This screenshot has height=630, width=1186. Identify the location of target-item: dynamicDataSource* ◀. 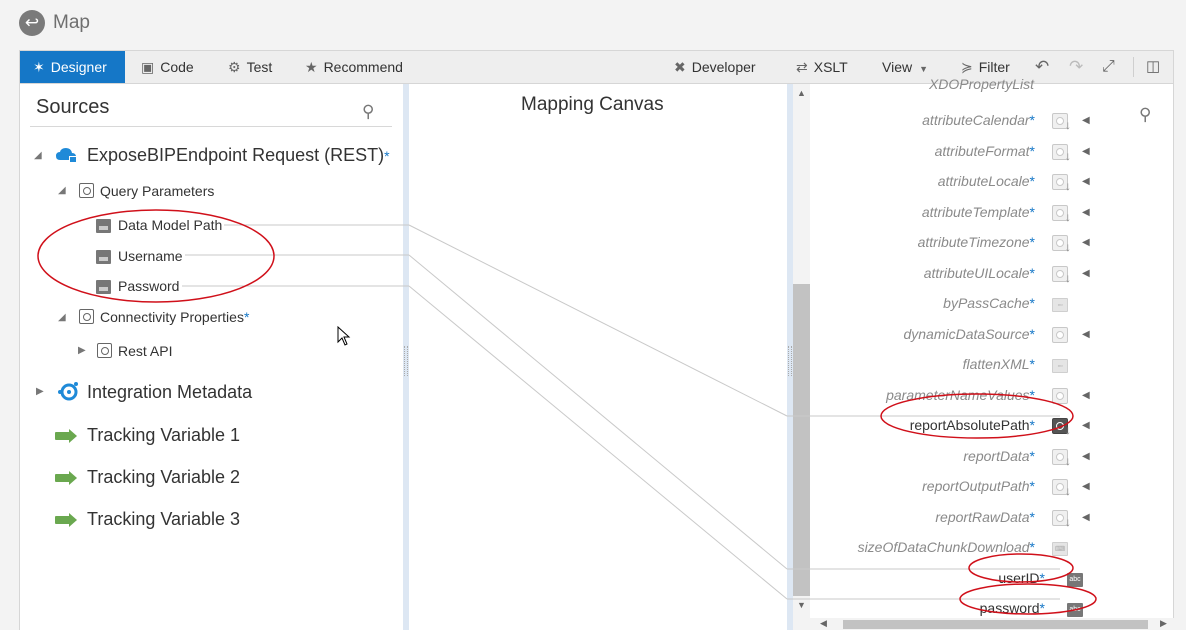
(983, 338).